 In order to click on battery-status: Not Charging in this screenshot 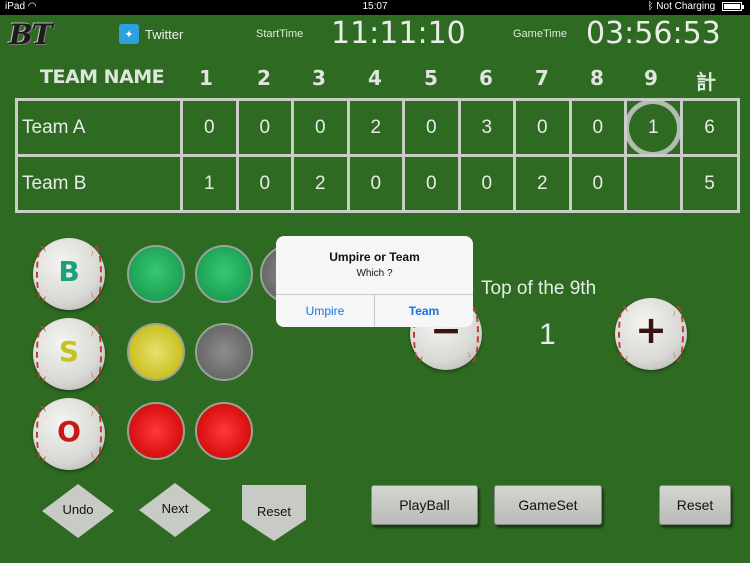, I will do `click(686, 6)`.